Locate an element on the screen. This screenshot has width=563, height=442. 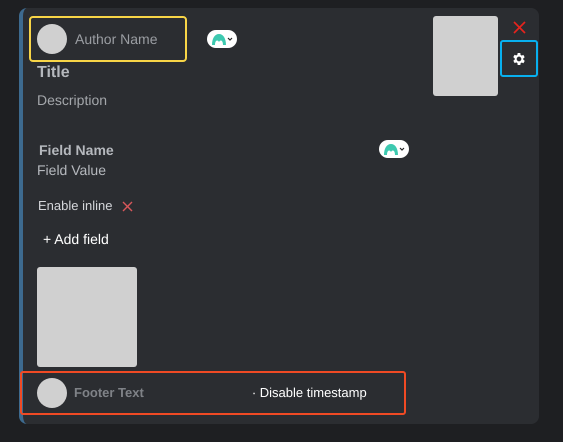
embed-title: Title is located at coordinates (54, 73).